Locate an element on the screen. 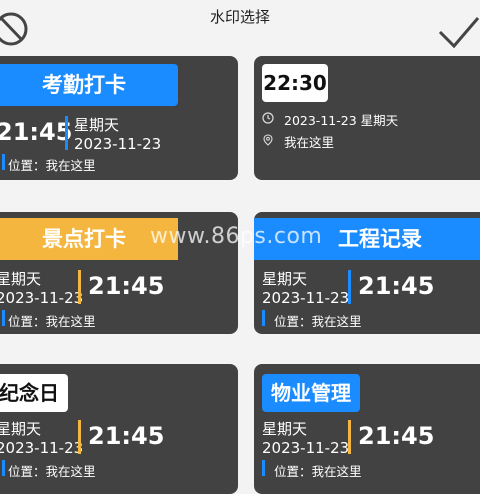 The width and height of the screenshot is (480, 494). watermark-card-property: 物业管理 星期天 2023-11-23 21:45 位置：我在这里 is located at coordinates (367, 429).